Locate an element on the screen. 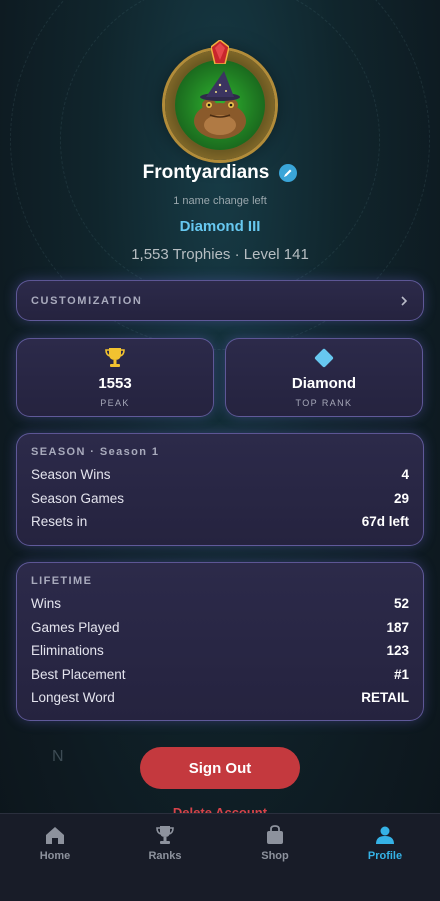 This screenshot has width=440, height=901. tab-home-label: Home is located at coordinates (55, 856).